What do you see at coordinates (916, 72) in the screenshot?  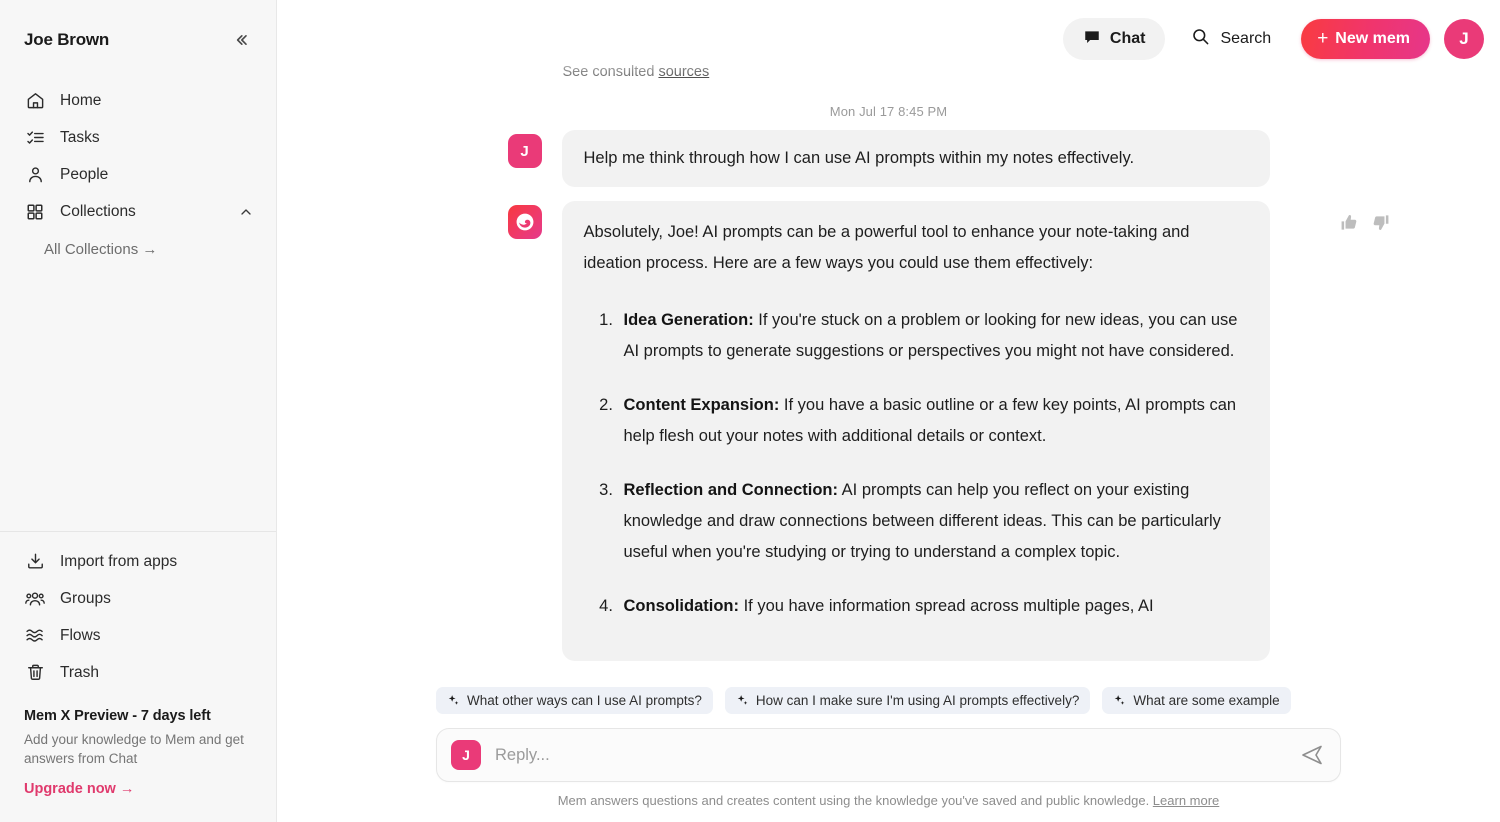 I see `consulted-sources: See consulted sources` at bounding box center [916, 72].